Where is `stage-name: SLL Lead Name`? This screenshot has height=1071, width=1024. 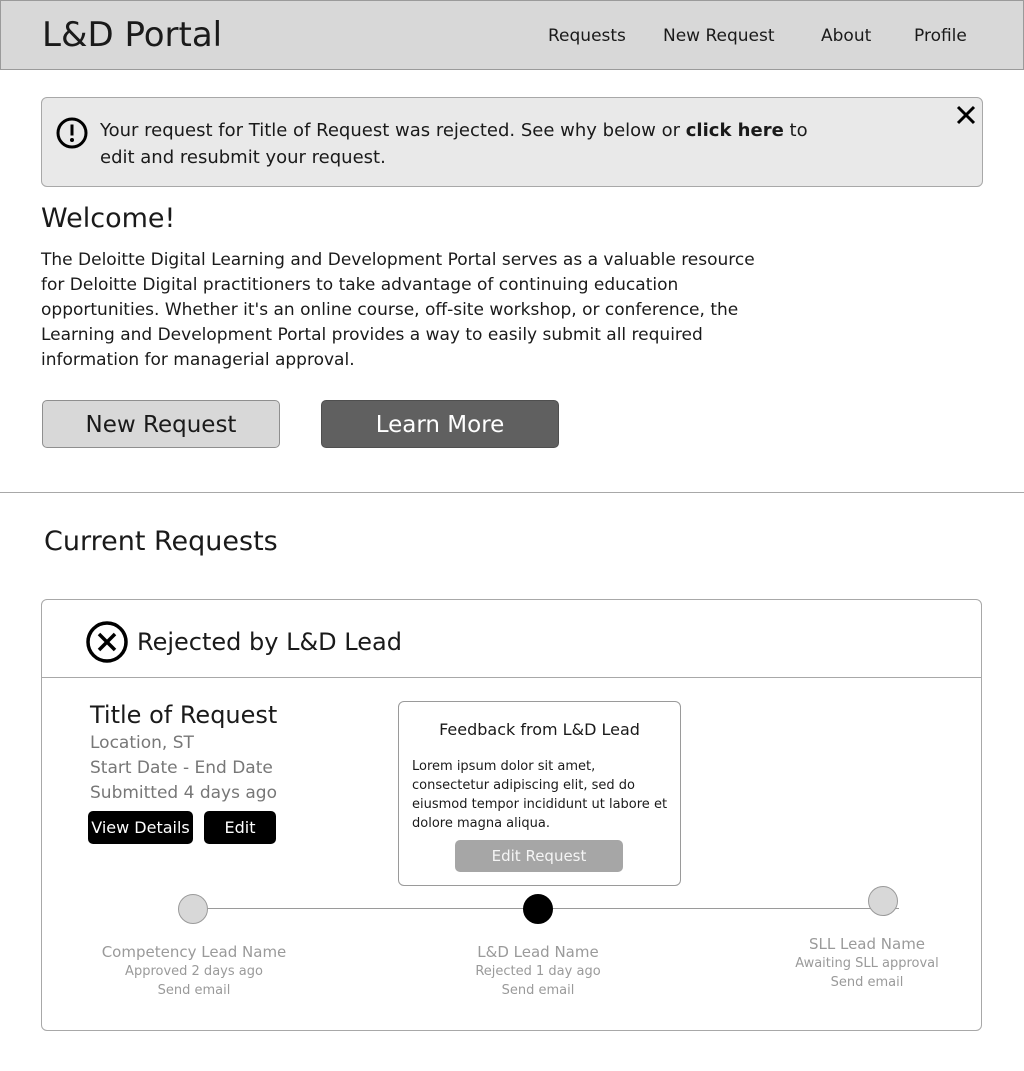
stage-name: SLL Lead Name is located at coordinates (867, 944).